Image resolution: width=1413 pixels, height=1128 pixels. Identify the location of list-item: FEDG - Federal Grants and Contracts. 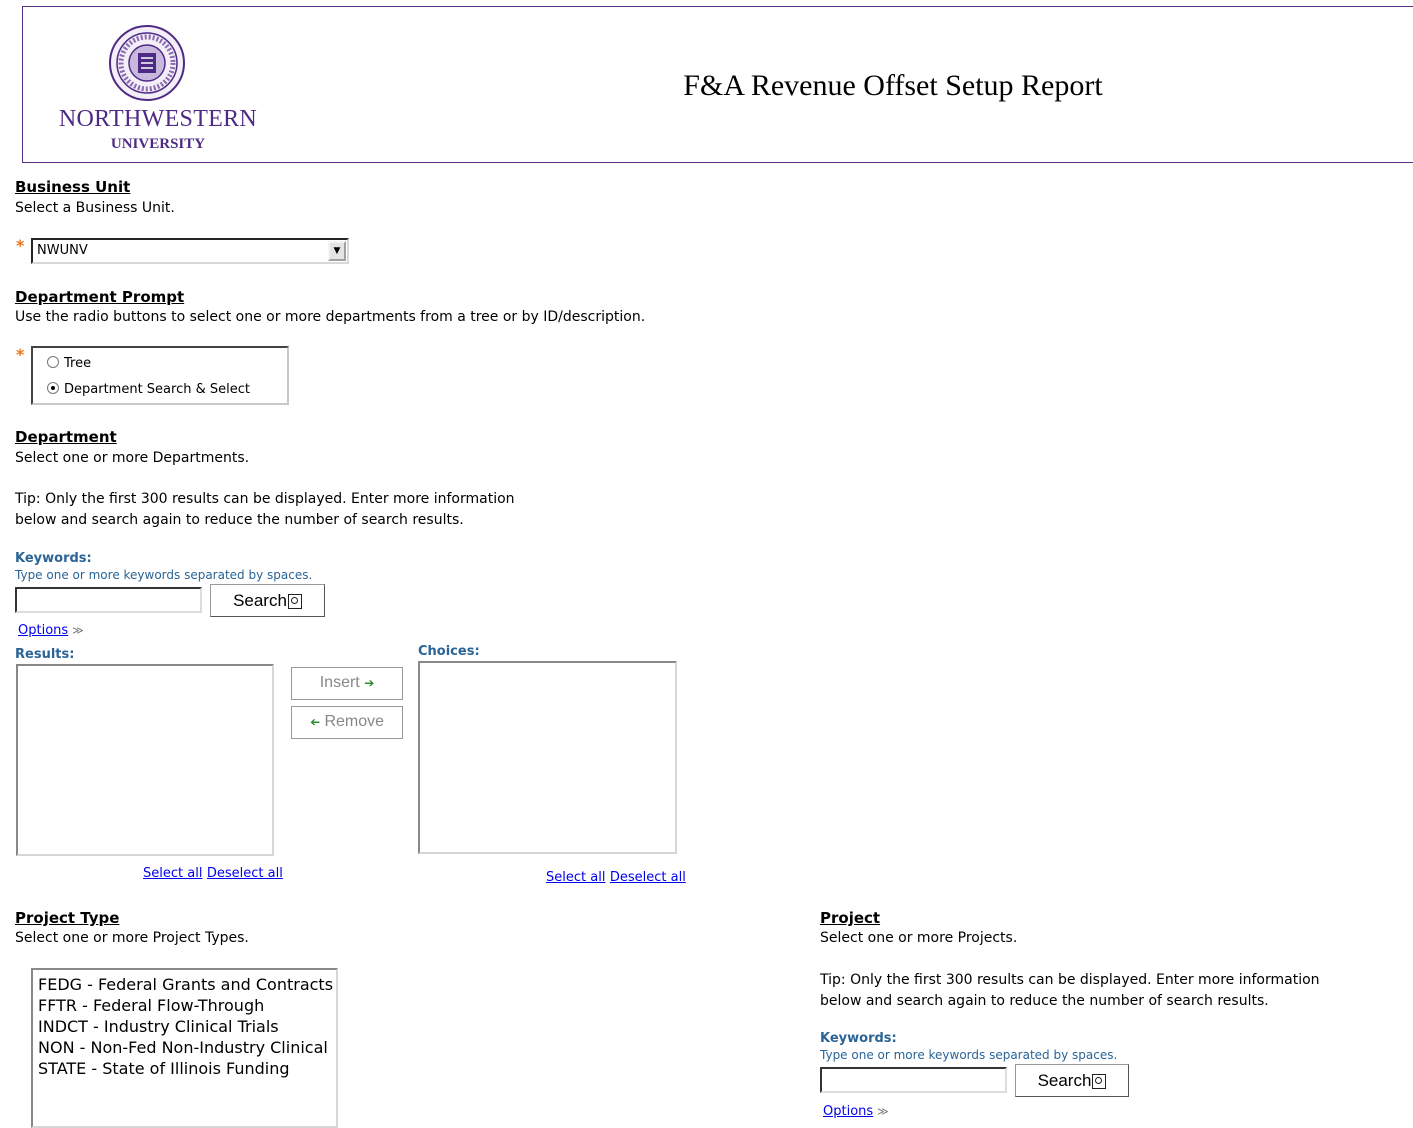
(187, 984).